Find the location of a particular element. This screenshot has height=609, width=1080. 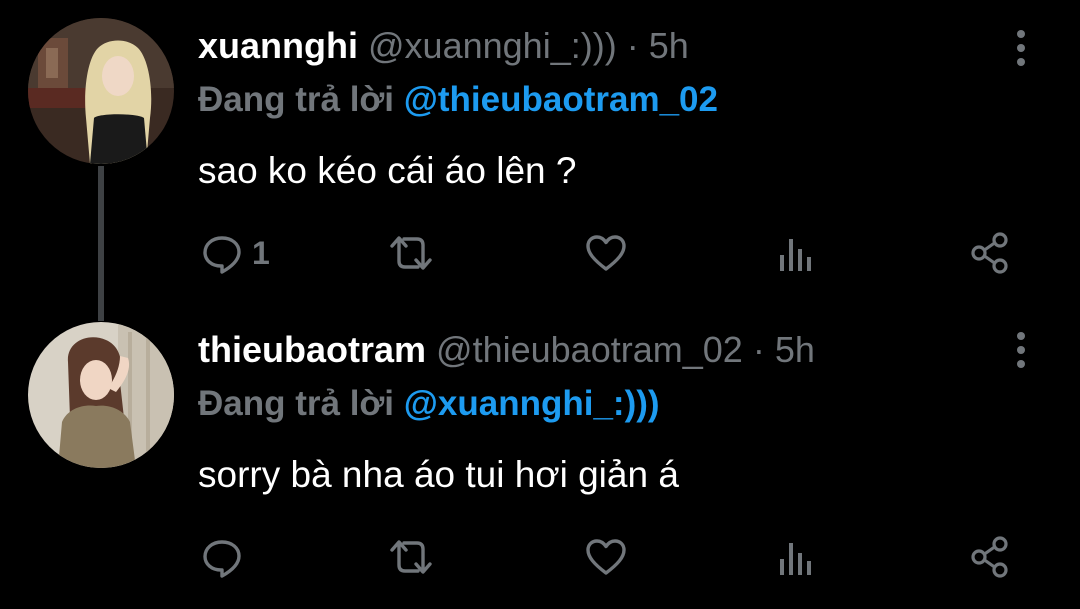

mention-link: @thieubaotram_02 is located at coordinates (561, 99).